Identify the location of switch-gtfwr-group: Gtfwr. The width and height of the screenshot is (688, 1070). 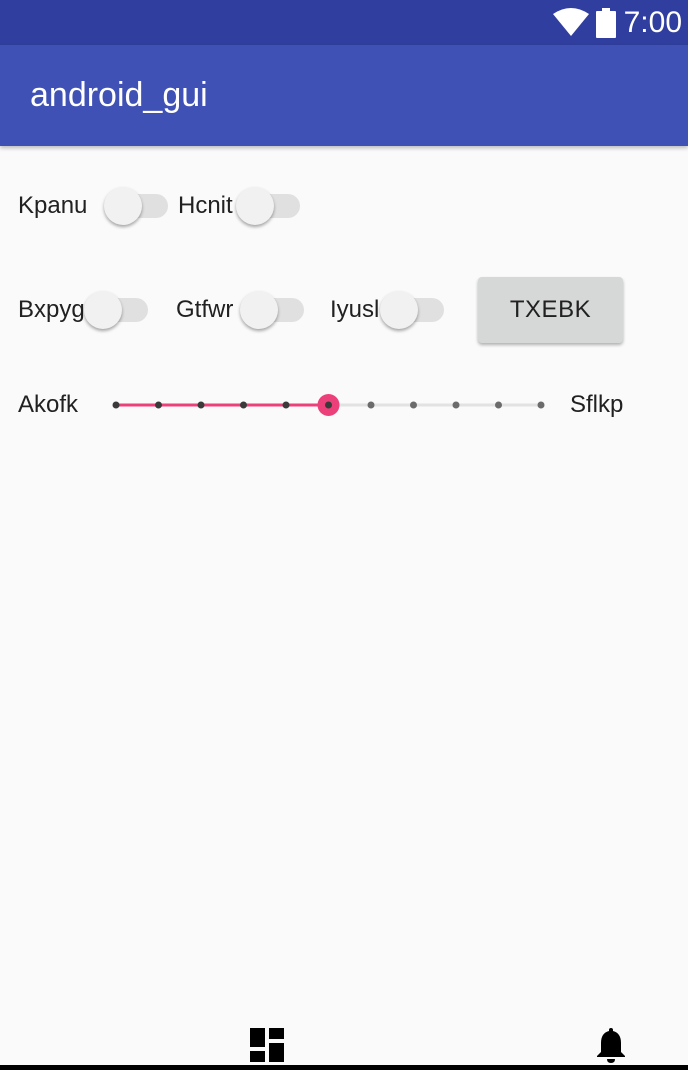
(244, 310).